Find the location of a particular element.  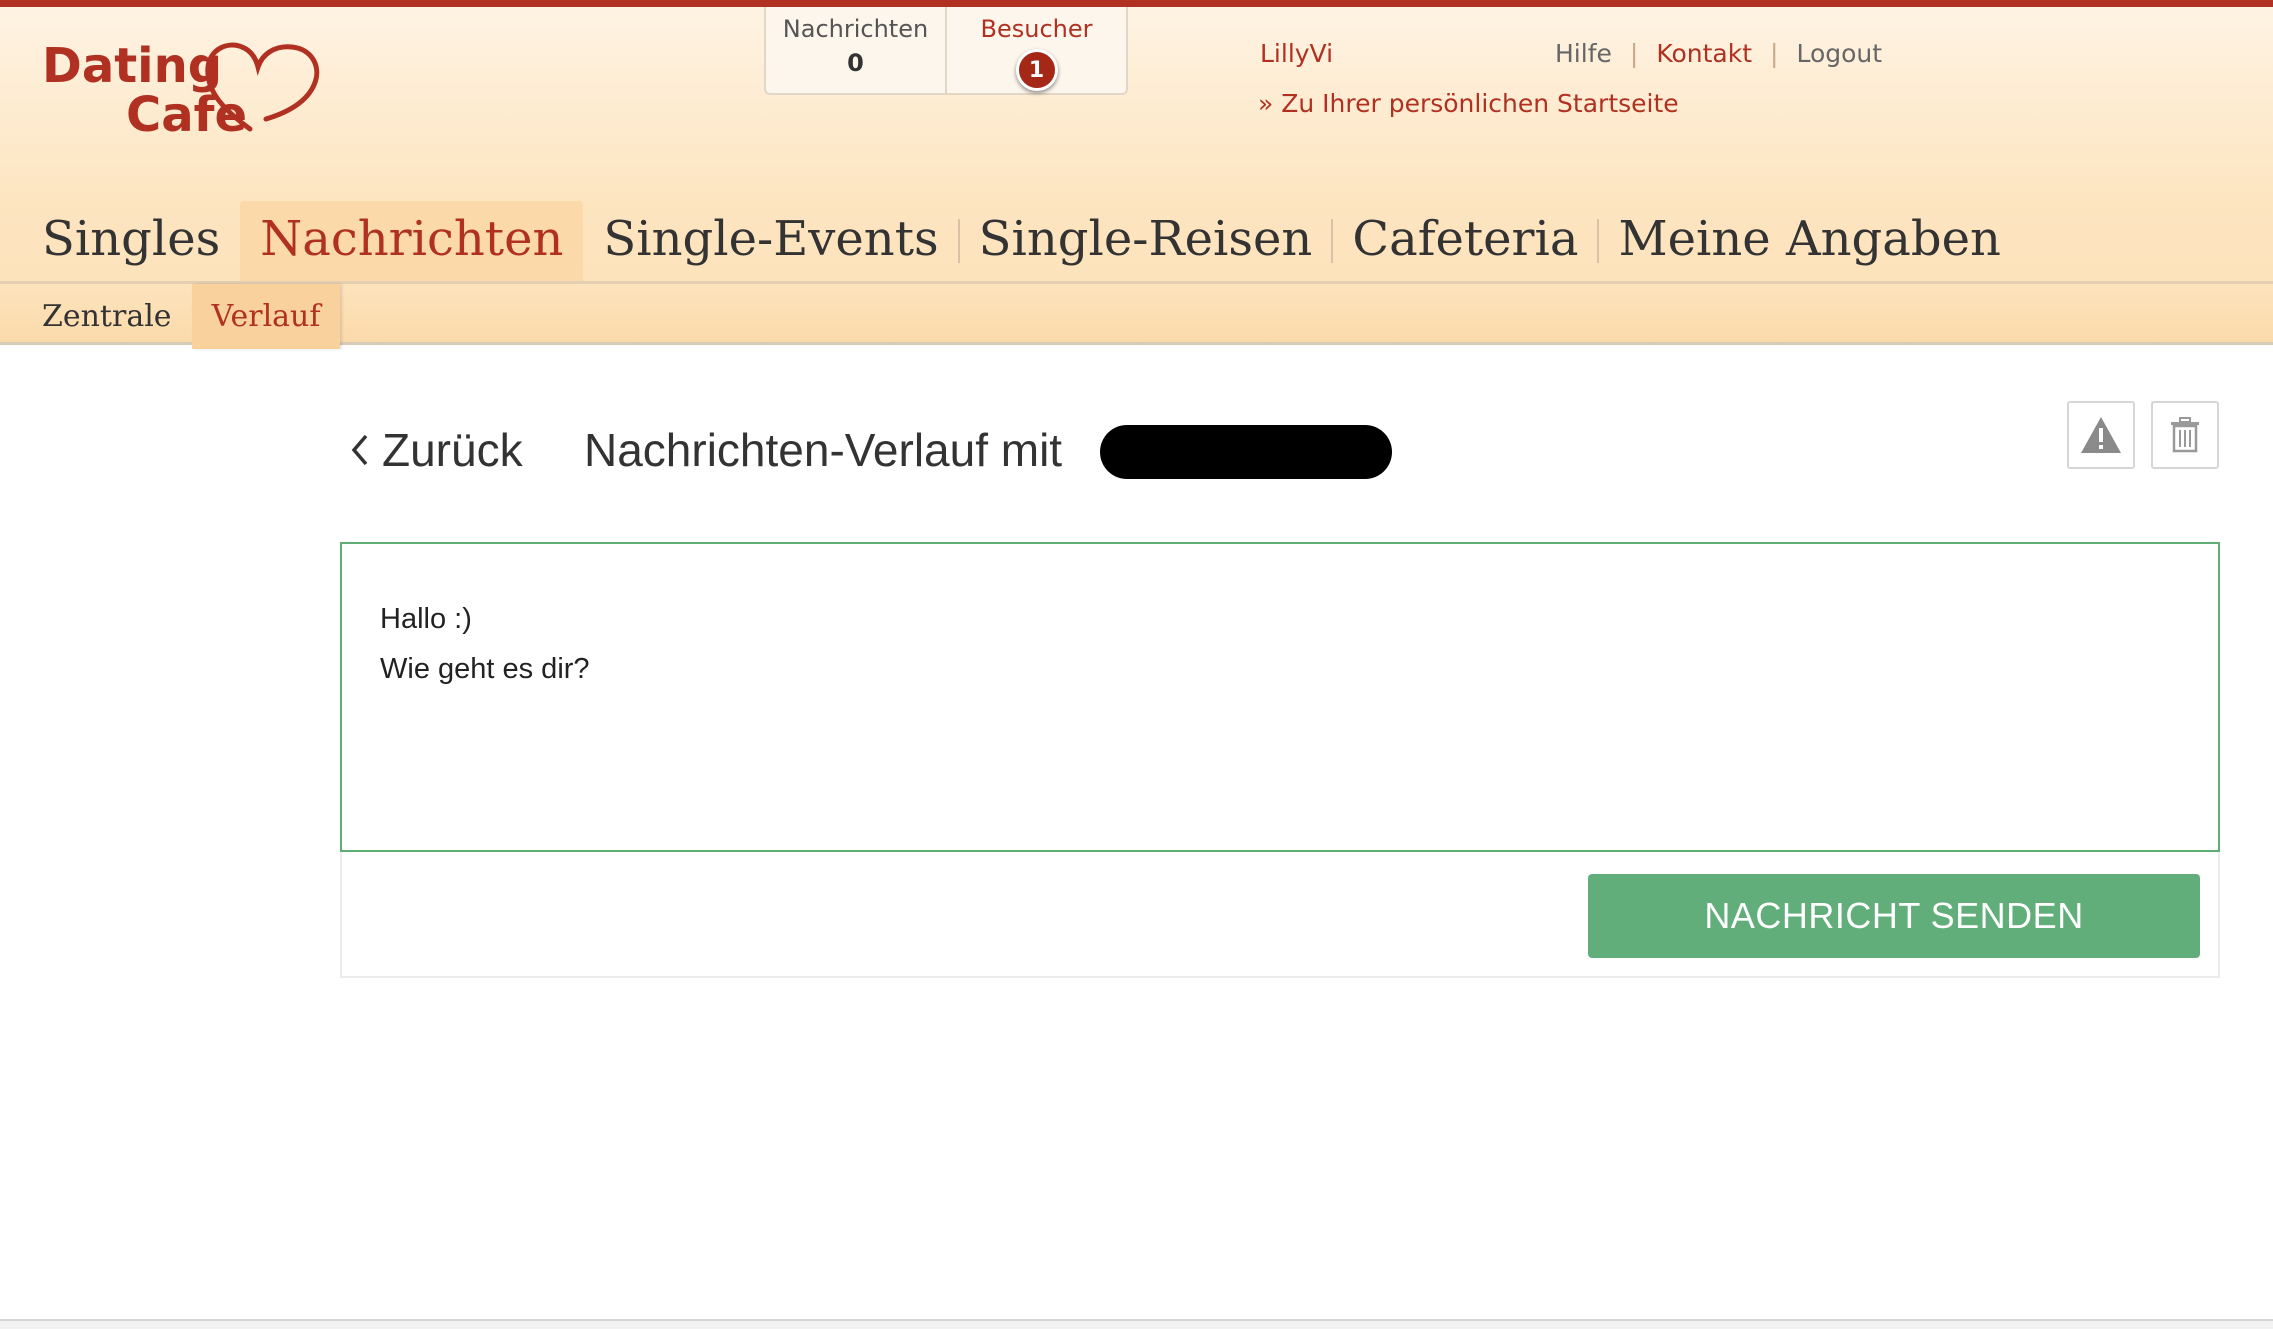

nav-single-events: Single-Events is located at coordinates (771, 241).